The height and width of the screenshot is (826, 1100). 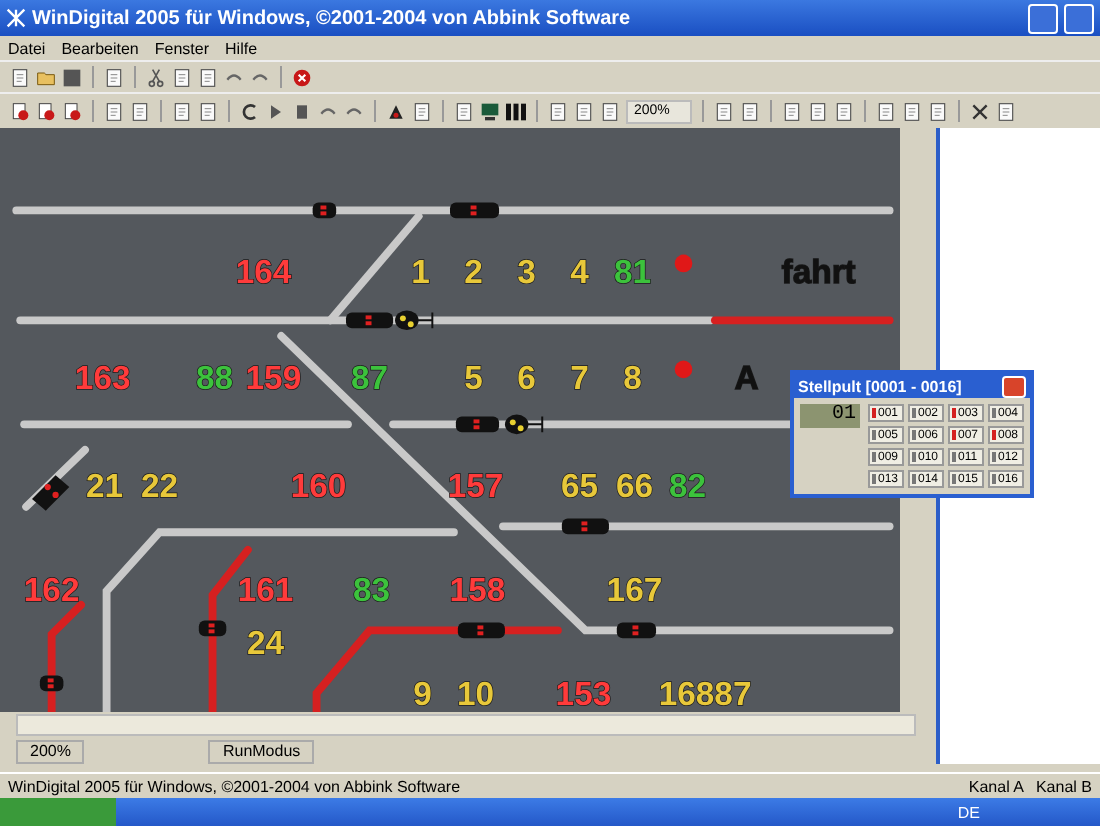 I want to click on track-label: 21, so click(x=105, y=485).